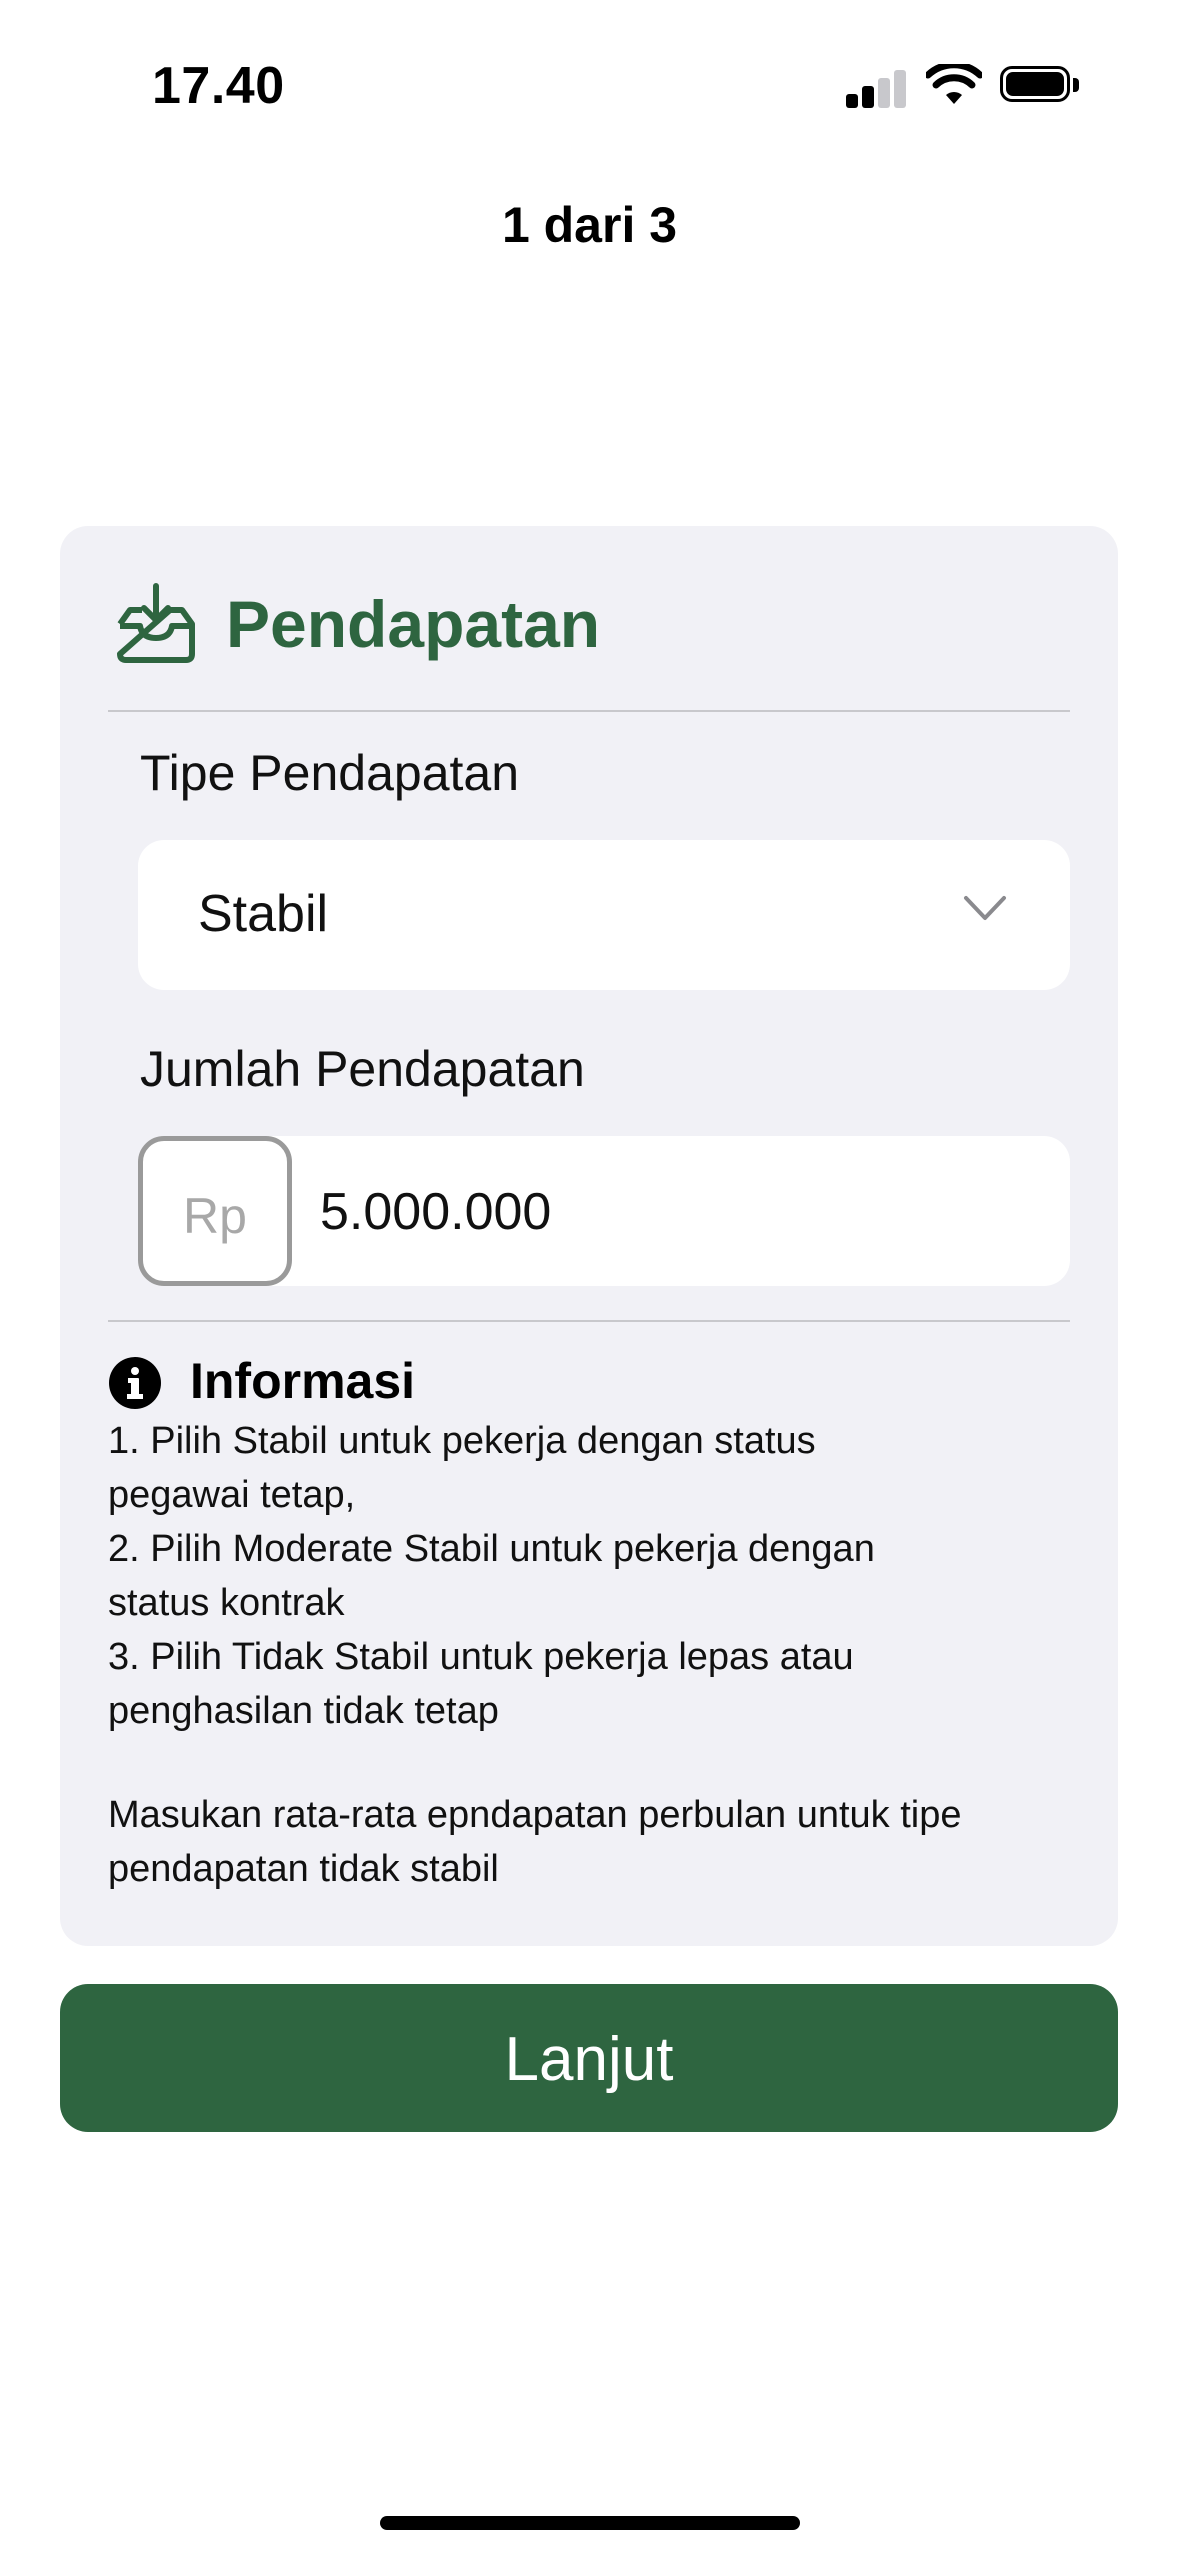 This screenshot has height=2556, width=1179. What do you see at coordinates (1041, 86) in the screenshot?
I see `battery-icon` at bounding box center [1041, 86].